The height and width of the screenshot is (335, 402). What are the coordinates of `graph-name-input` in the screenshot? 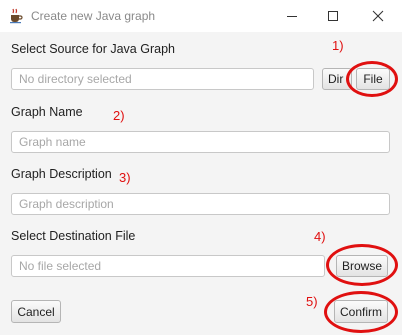 It's located at (200, 142).